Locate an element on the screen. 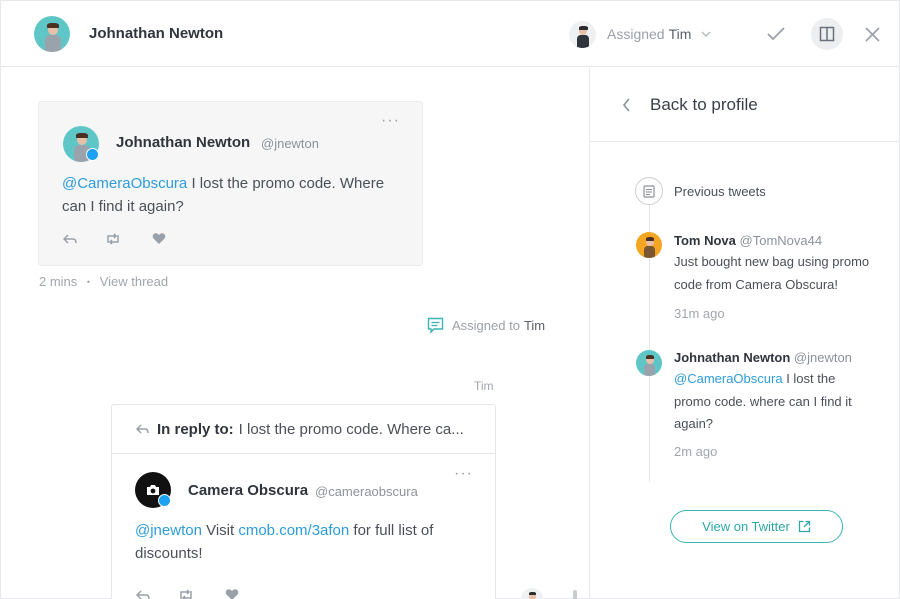  side-panel-icon is located at coordinates (827, 34).